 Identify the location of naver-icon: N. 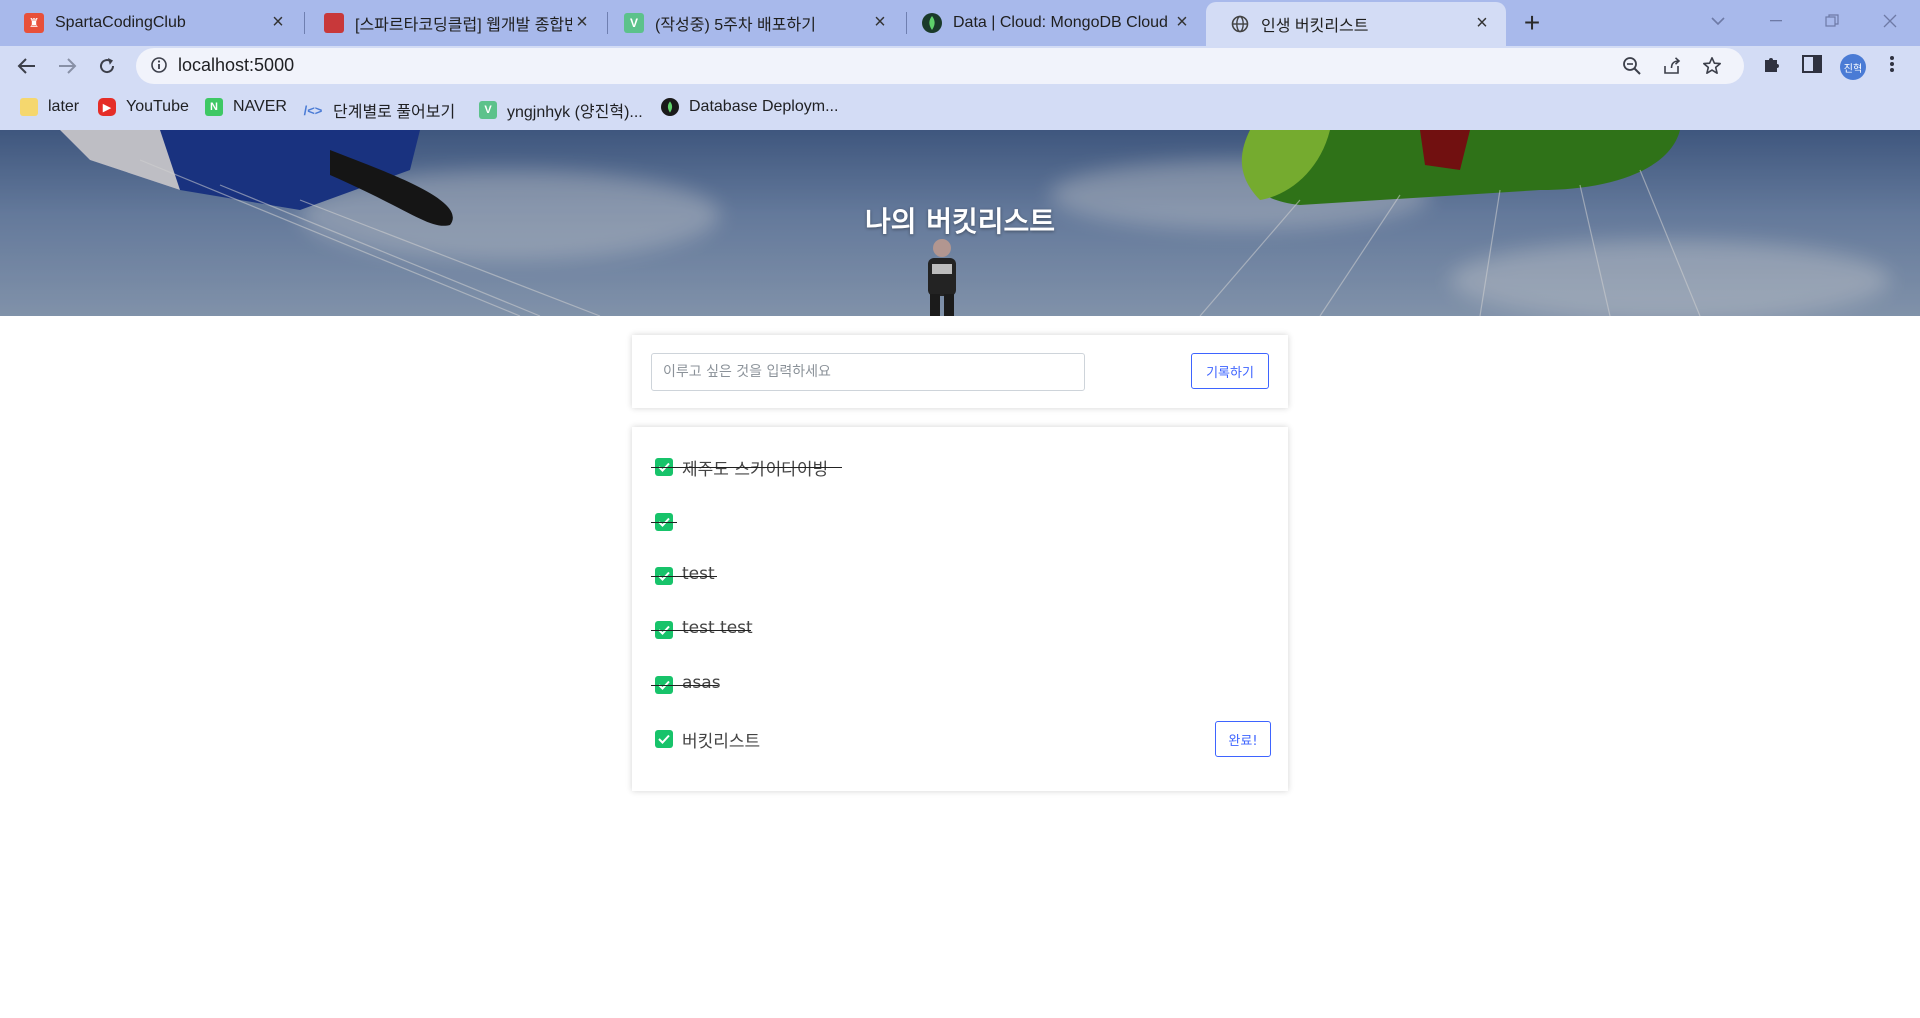
(214, 107).